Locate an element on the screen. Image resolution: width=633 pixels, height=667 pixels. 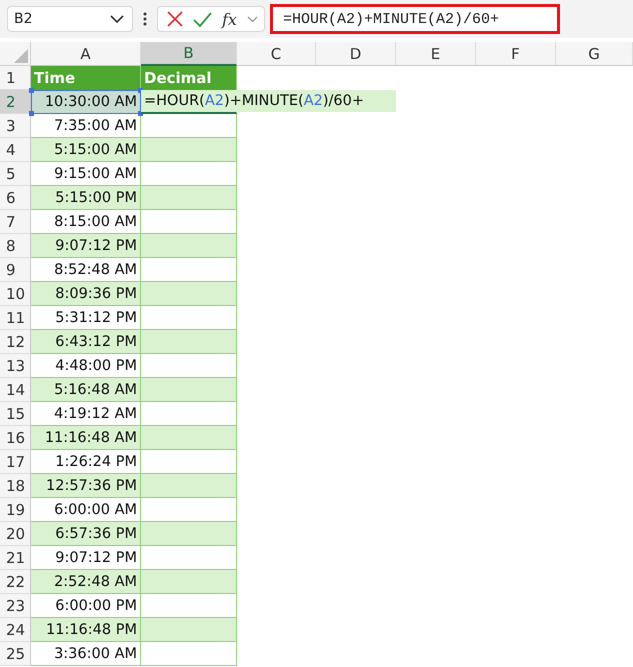
row-header: 22 is located at coordinates (15, 582).